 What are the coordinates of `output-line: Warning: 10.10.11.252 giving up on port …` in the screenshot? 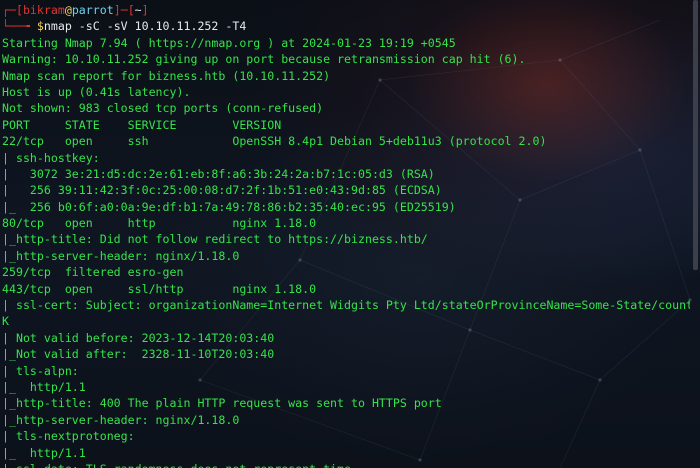 It's located at (264, 59).